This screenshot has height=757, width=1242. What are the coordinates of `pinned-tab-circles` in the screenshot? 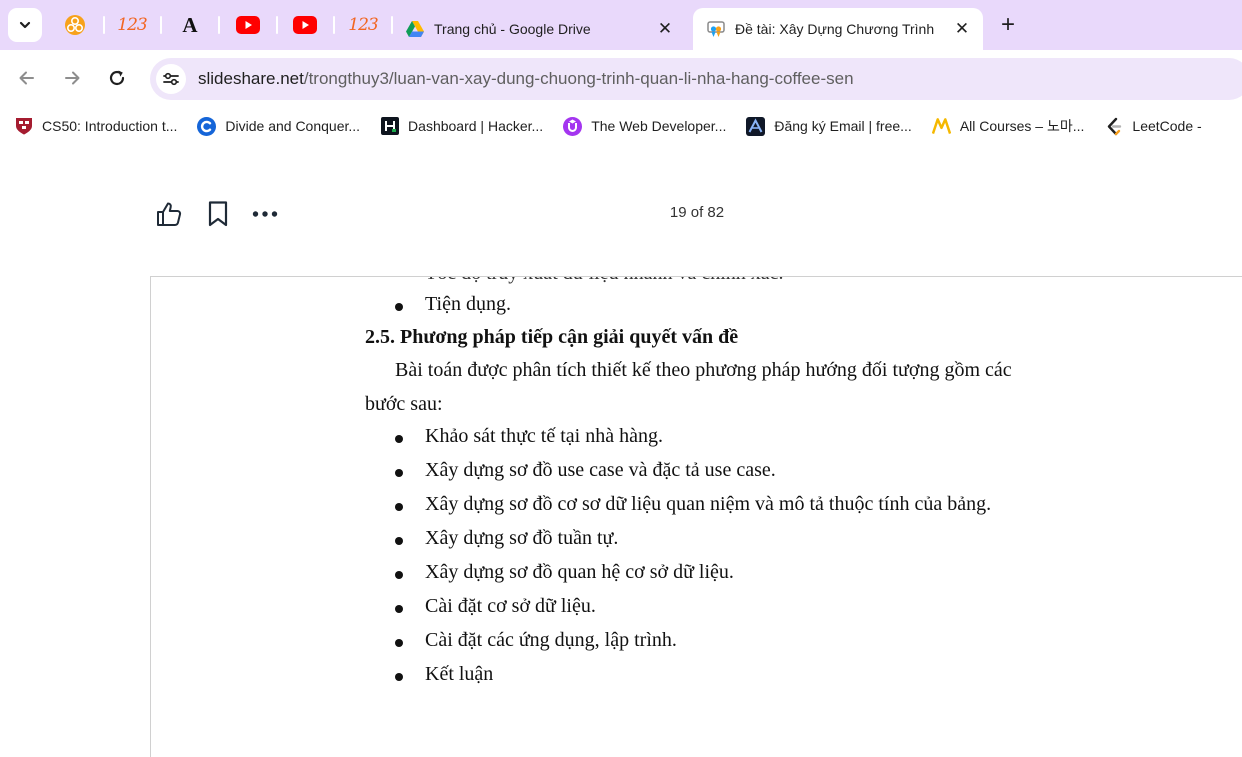 It's located at (75, 25).